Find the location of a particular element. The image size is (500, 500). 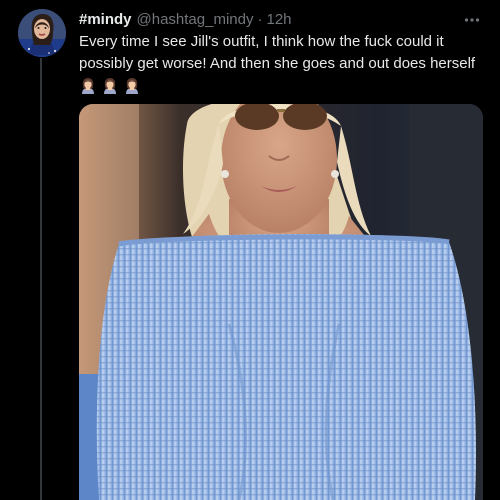

timestamp: 12h is located at coordinates (278, 20).